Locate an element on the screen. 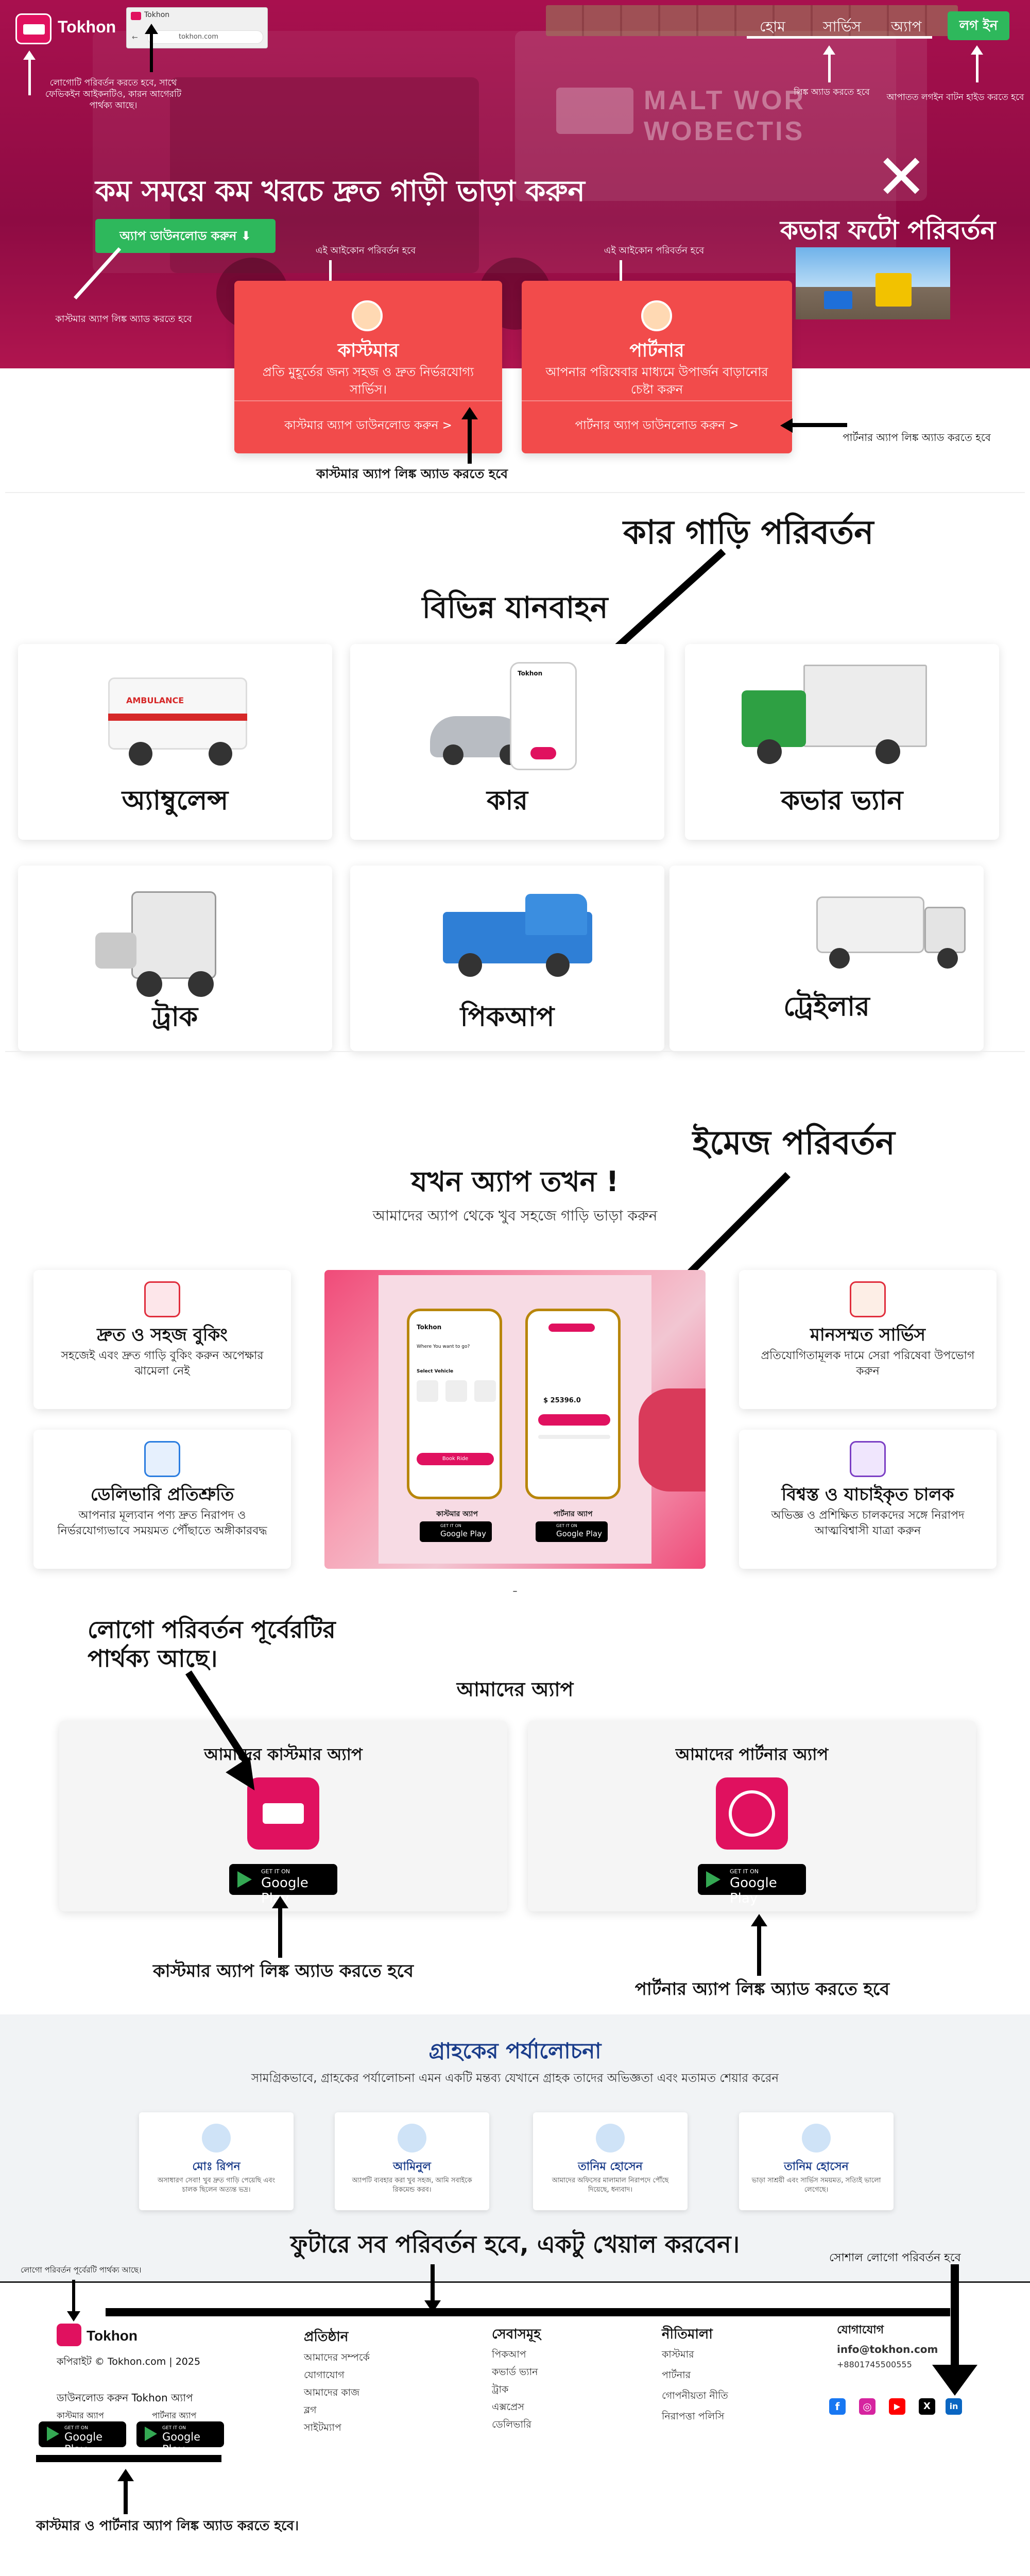  partner-google-play-badge: GET IT ON Google Play is located at coordinates (752, 1885).